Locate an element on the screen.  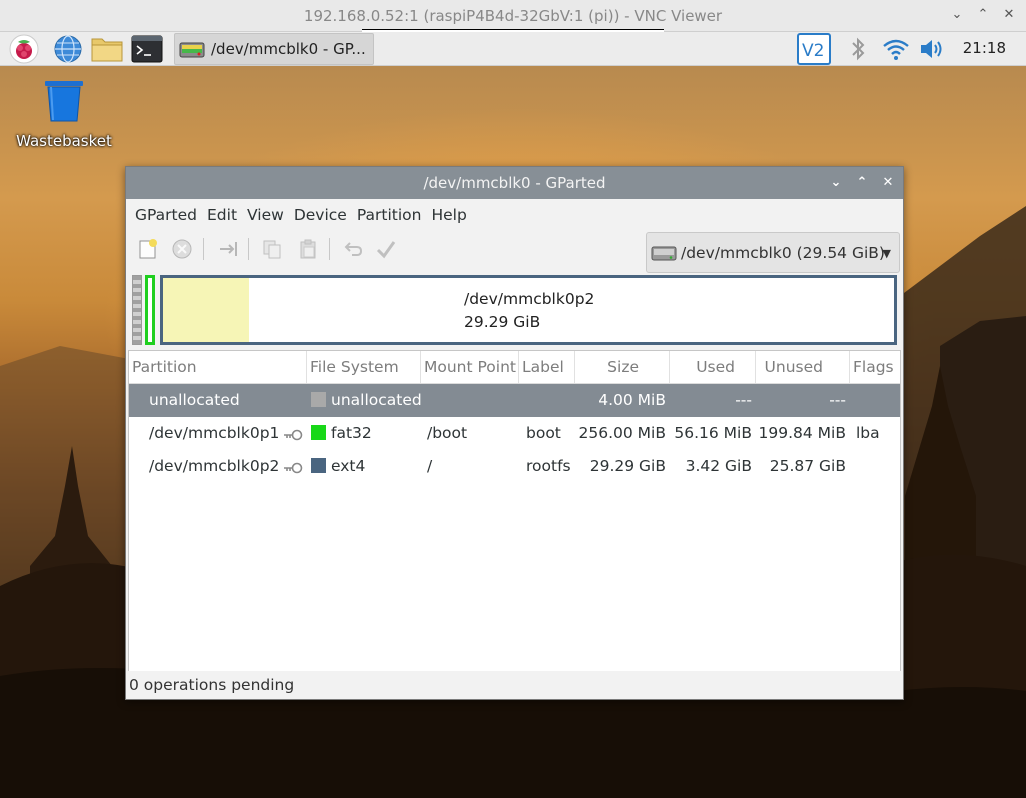
column-header-file-system: File System is located at coordinates (364, 367).